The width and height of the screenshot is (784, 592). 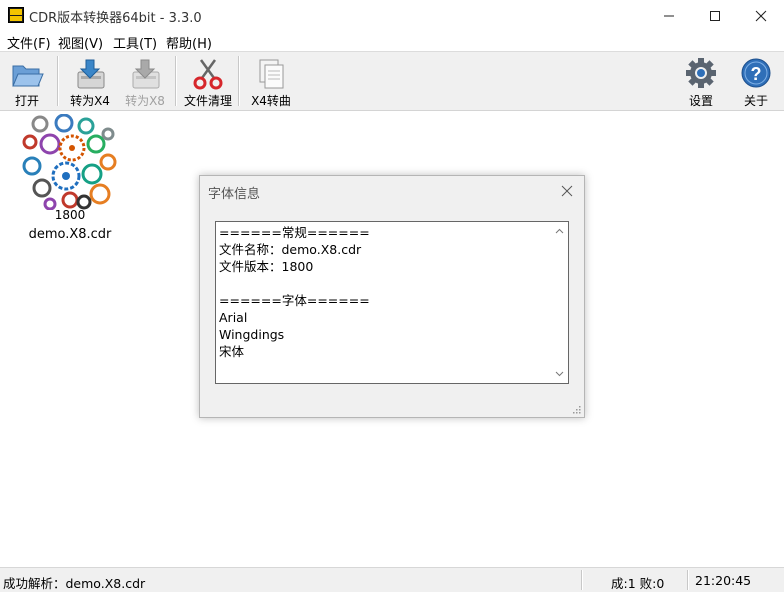 I want to click on convert-x8-button: 转为X8, so click(x=145, y=81).